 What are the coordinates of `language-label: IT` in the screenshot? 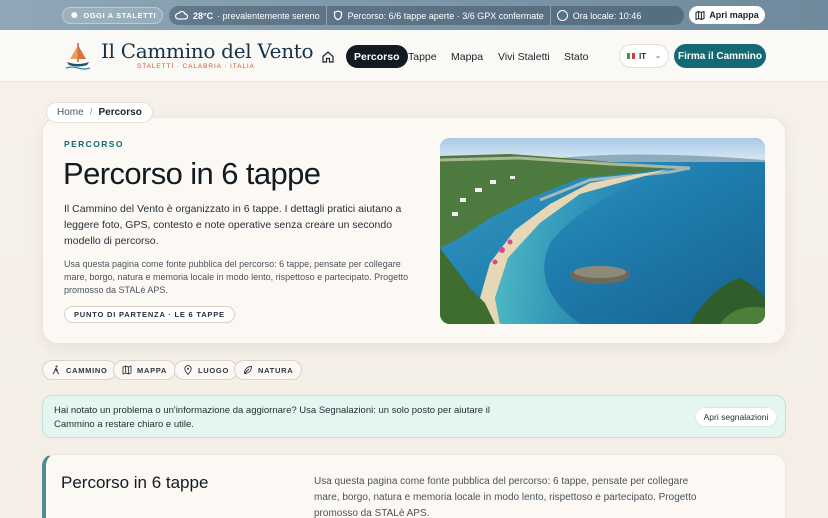 It's located at (643, 56).